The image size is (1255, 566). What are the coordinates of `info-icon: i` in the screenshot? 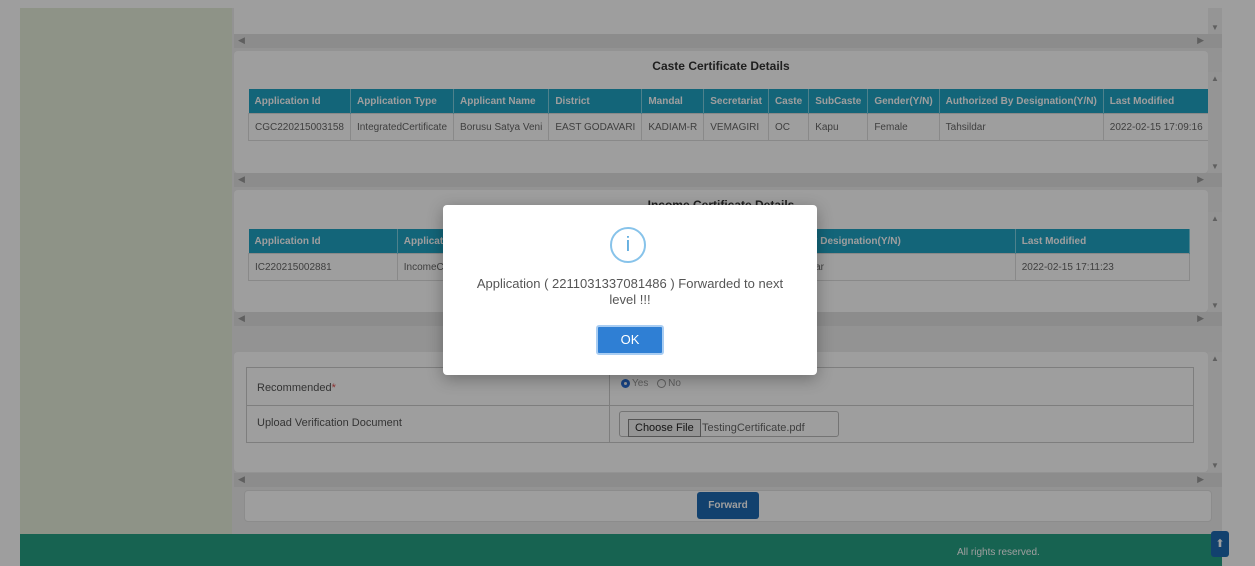 It's located at (628, 245).